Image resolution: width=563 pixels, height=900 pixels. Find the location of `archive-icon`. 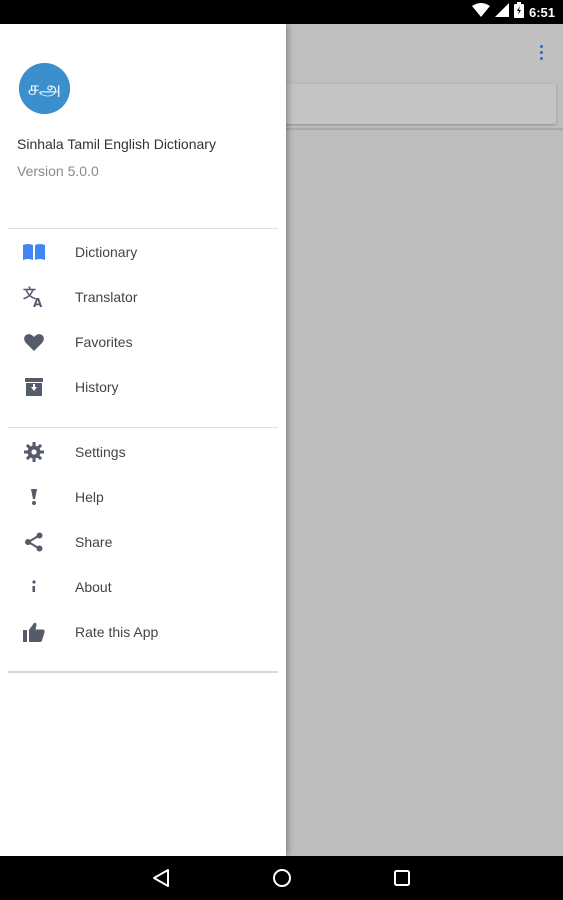

archive-icon is located at coordinates (34, 387).